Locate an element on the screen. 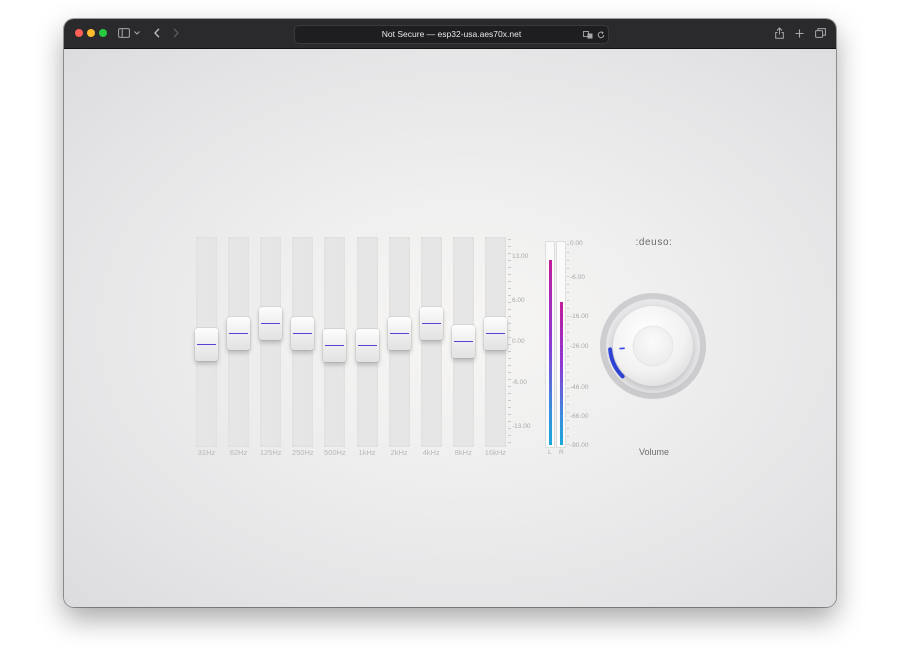 This screenshot has width=900, height=652. meter-scale-label: -90.00 is located at coordinates (579, 445).